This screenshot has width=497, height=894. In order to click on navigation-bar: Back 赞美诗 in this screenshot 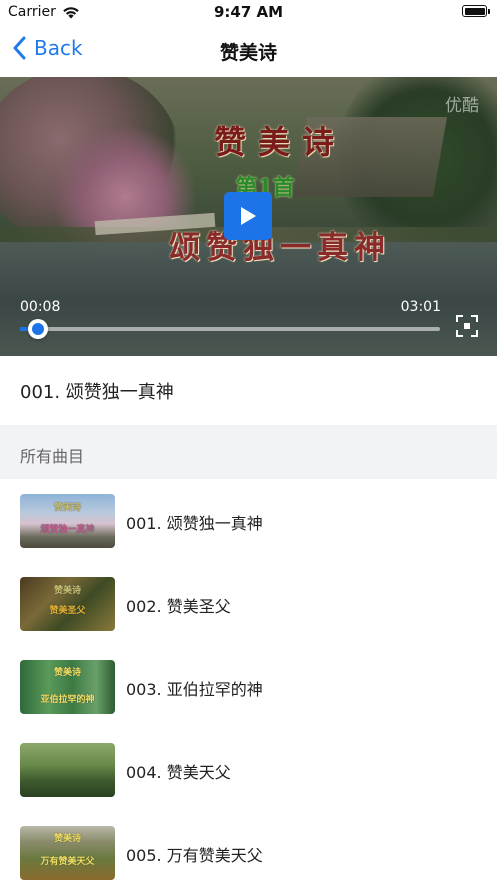, I will do `click(248, 51)`.